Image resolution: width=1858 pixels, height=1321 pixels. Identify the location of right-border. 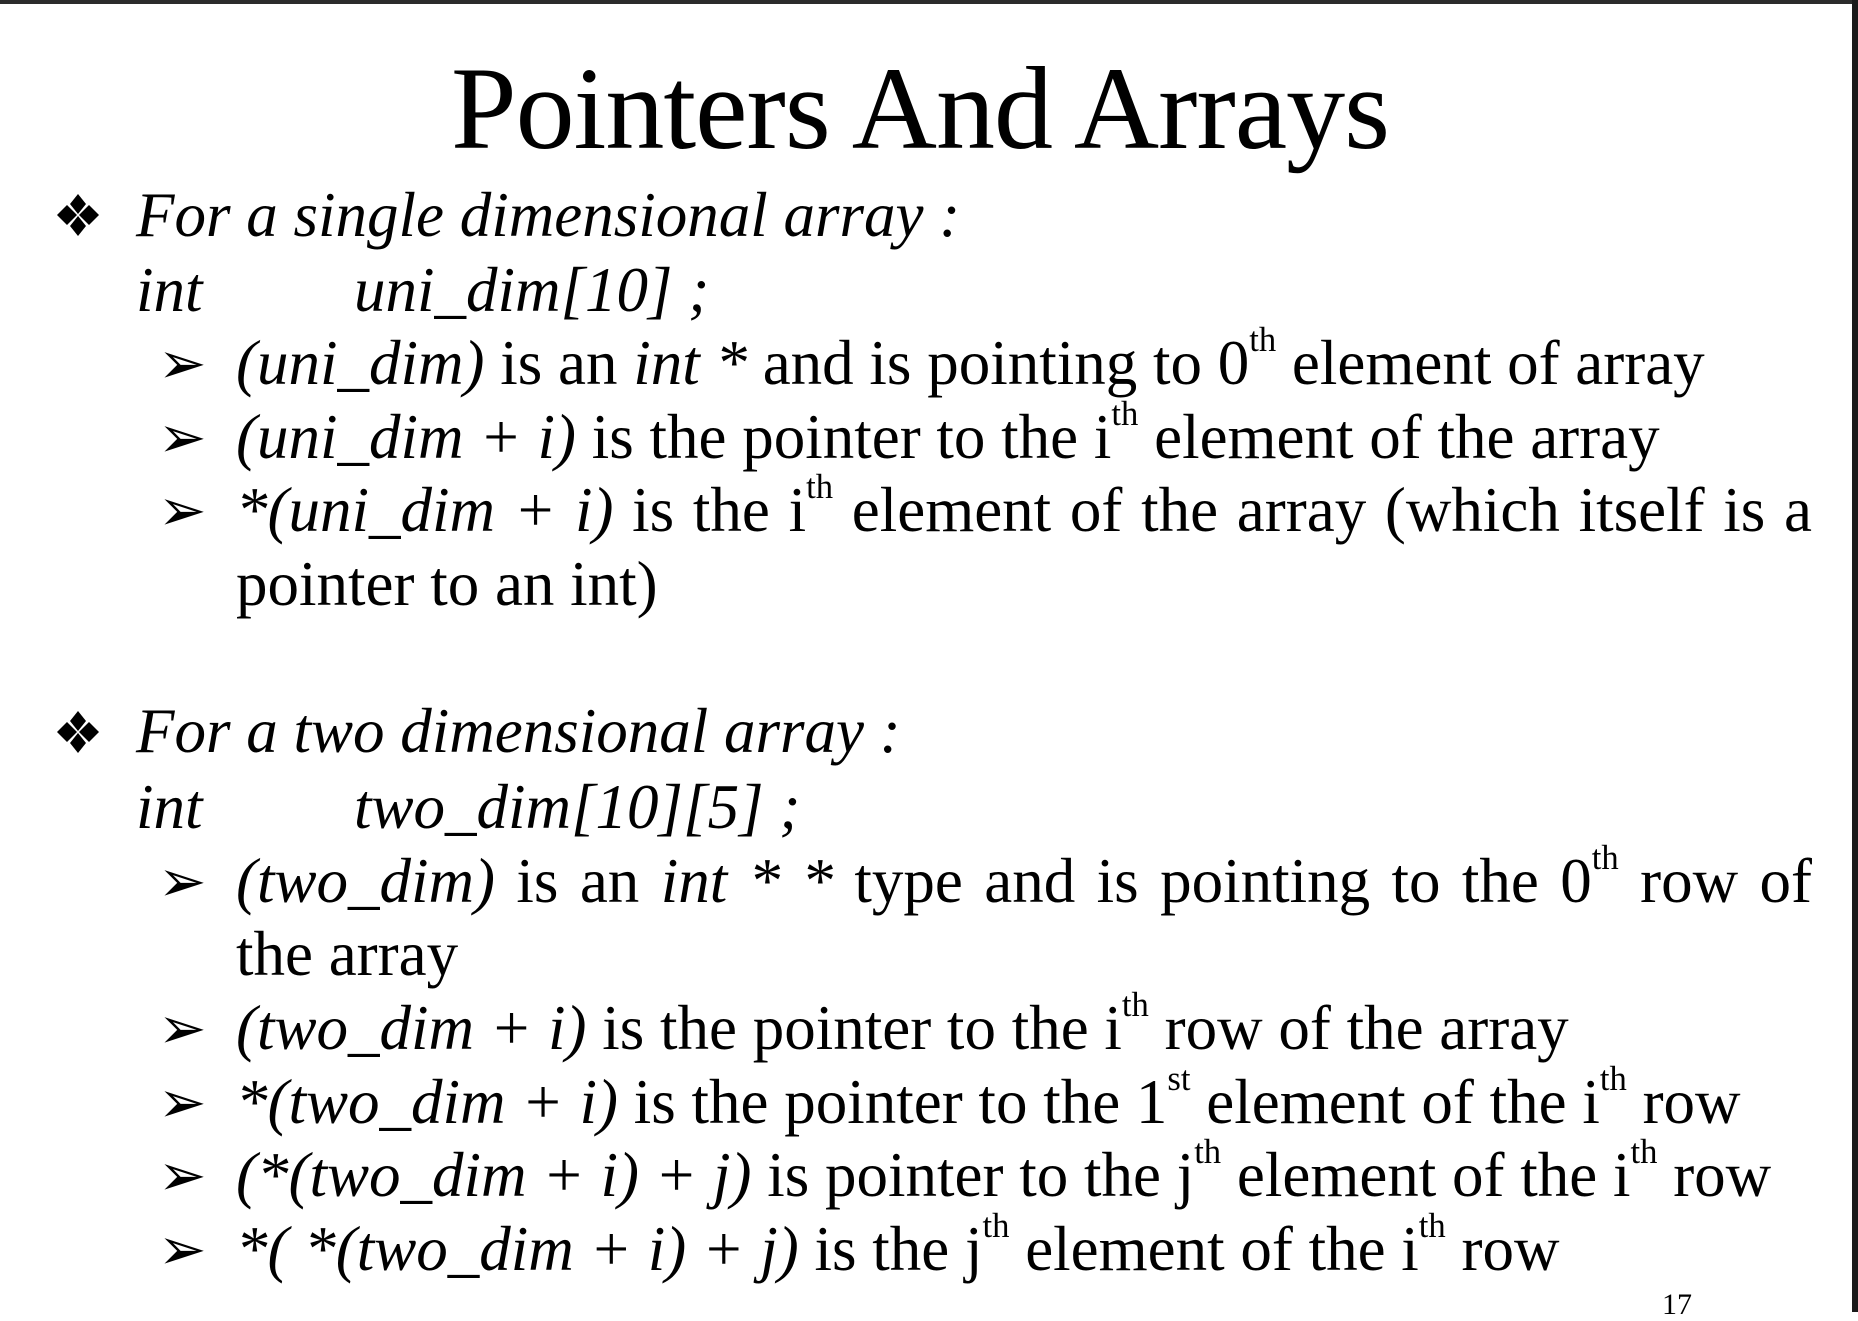
(1855, 656).